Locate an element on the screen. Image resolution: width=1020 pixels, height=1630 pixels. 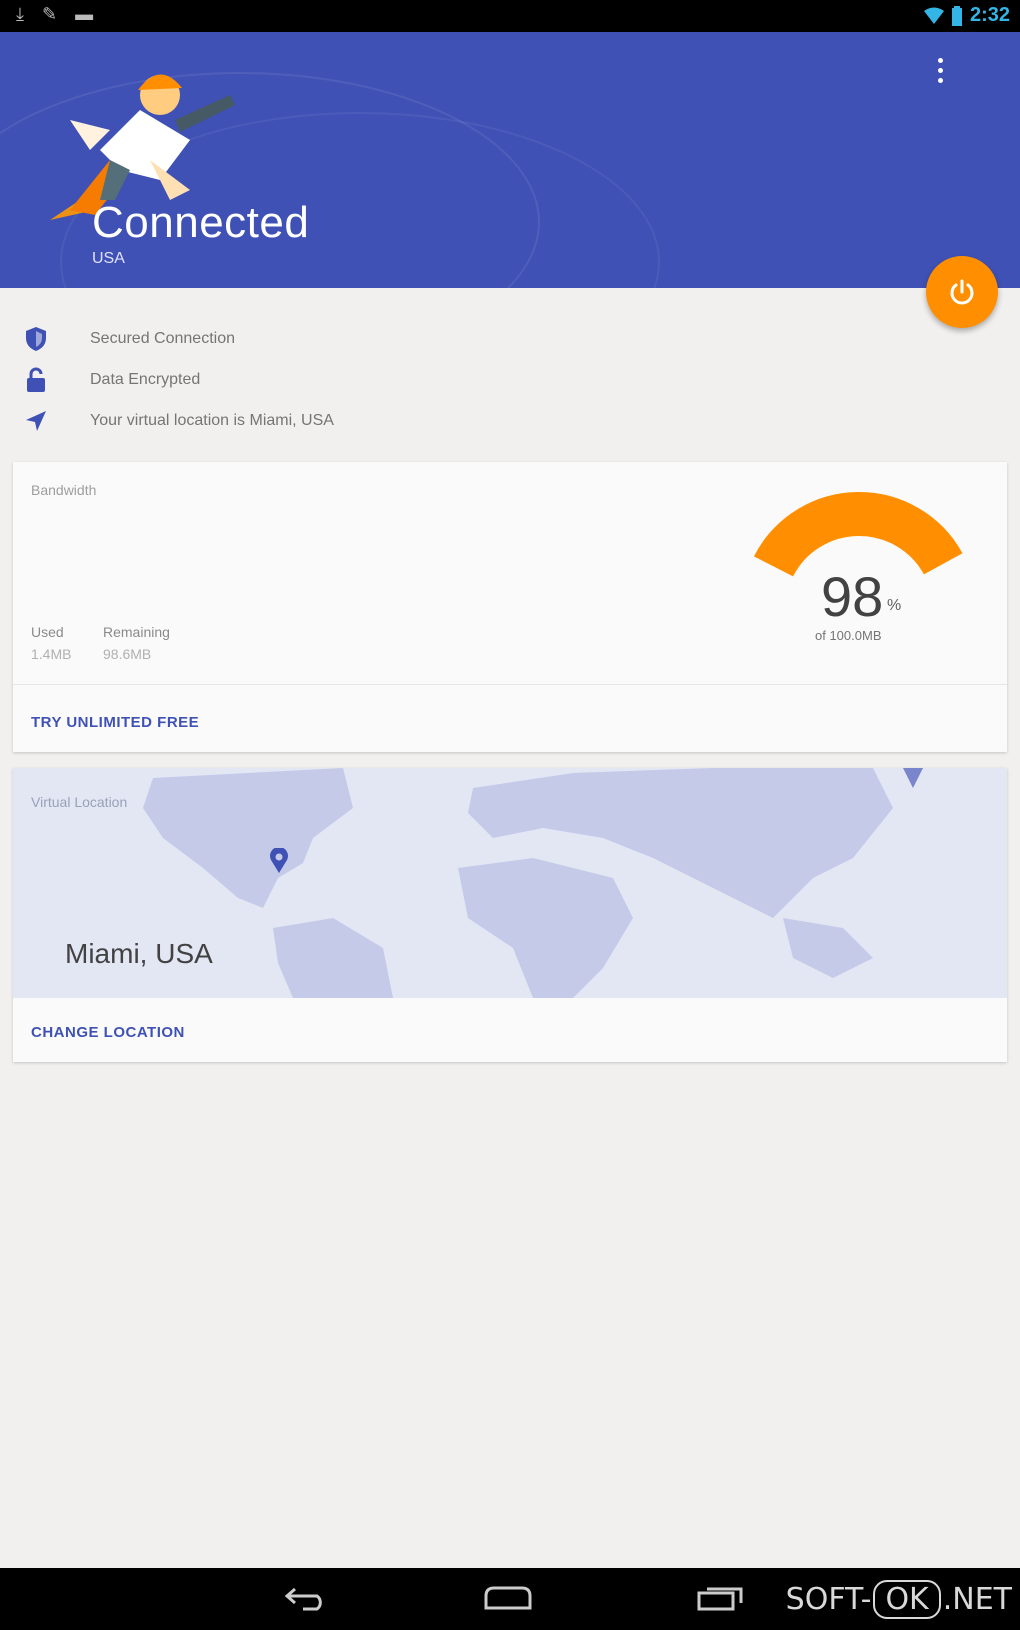
list-item: Data Encrypted is located at coordinates (370, 379).